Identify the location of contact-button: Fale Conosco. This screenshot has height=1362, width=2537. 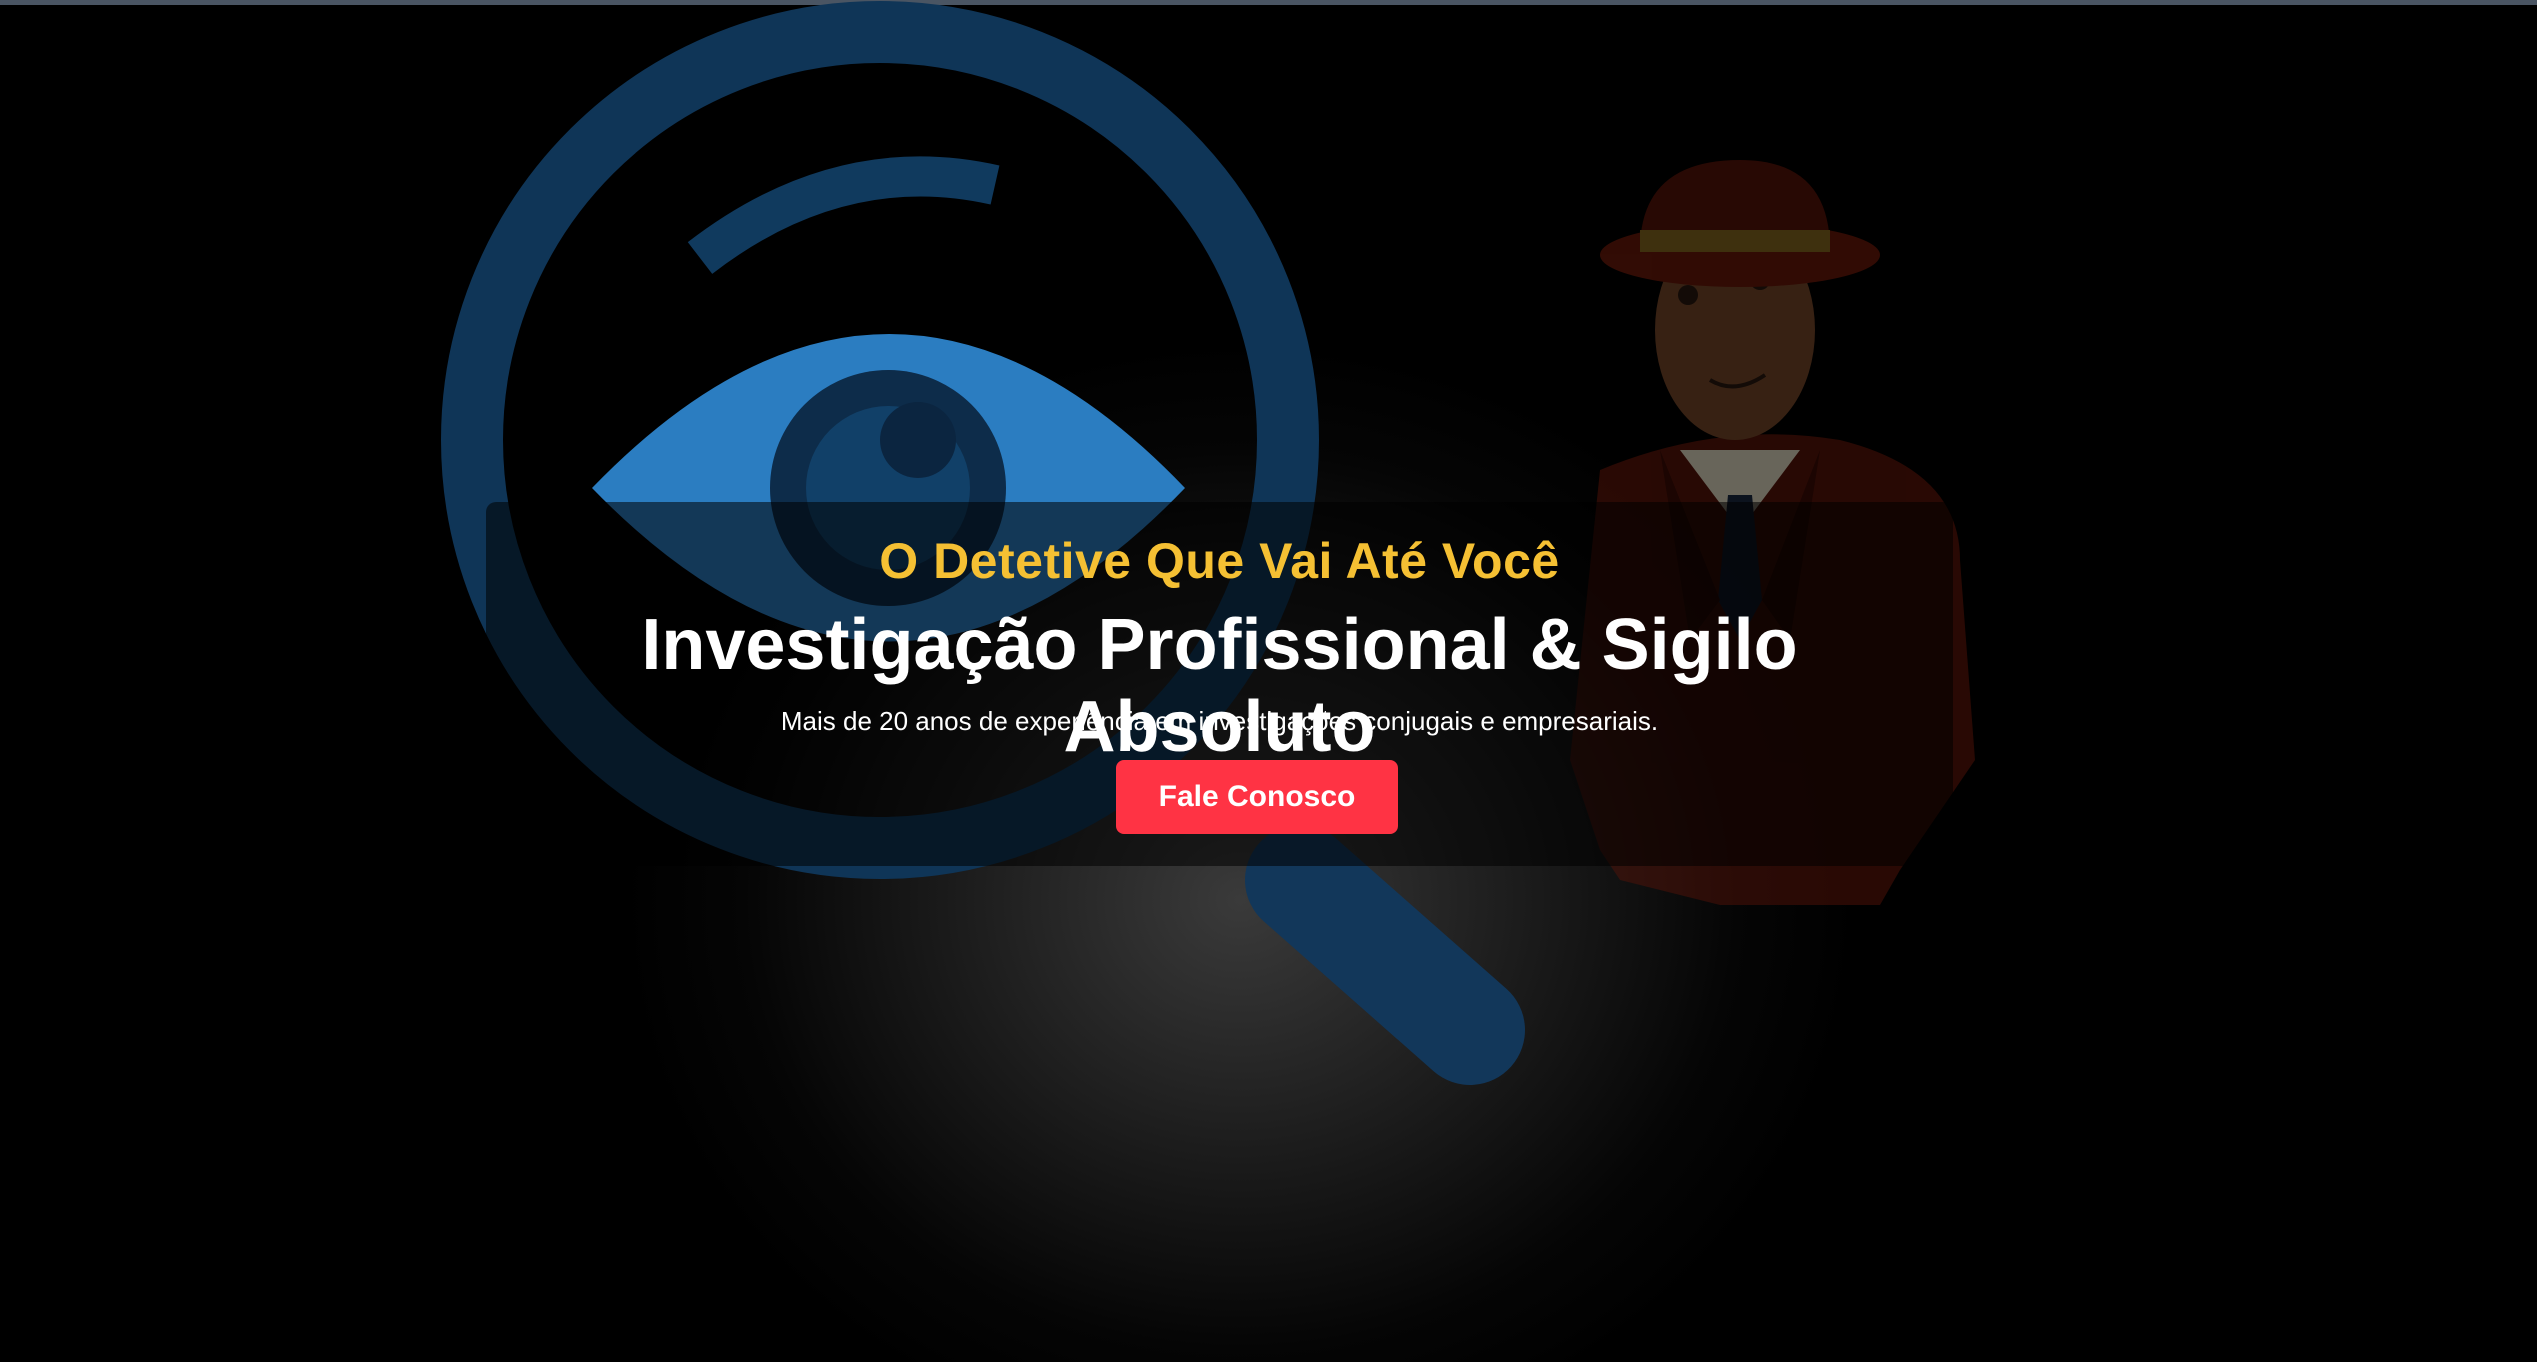
(1257, 797).